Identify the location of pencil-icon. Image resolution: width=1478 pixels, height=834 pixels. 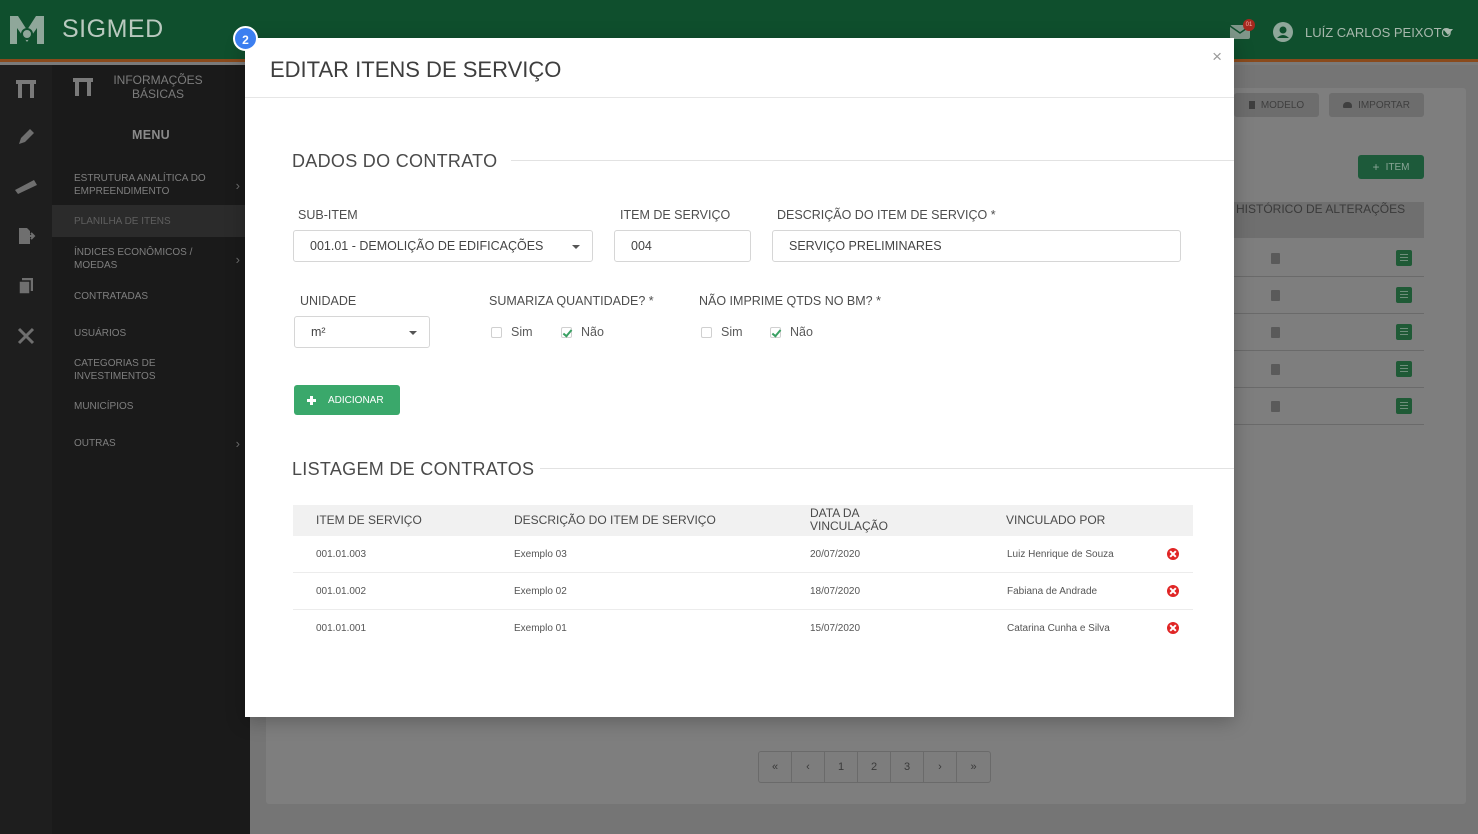
(26, 136).